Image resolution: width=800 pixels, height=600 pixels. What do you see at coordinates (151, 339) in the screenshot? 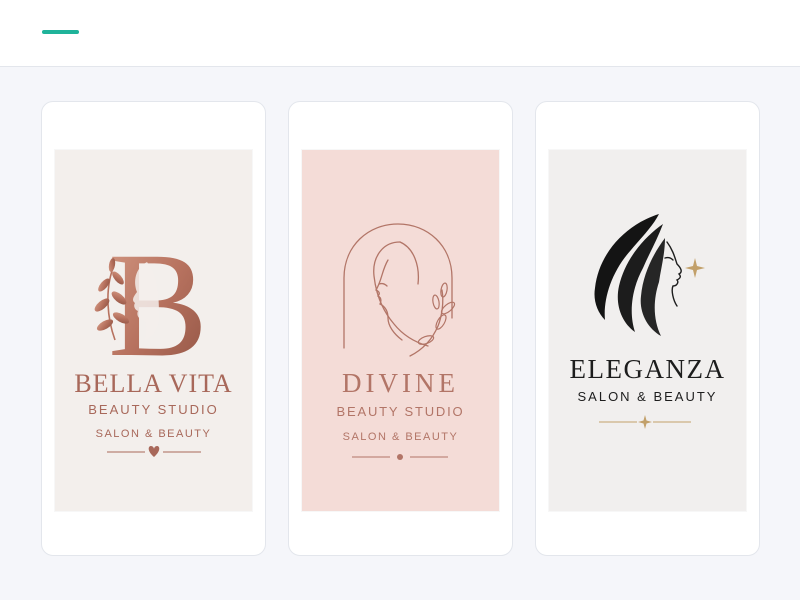
I see `bella-vita-emblem: B` at bounding box center [151, 339].